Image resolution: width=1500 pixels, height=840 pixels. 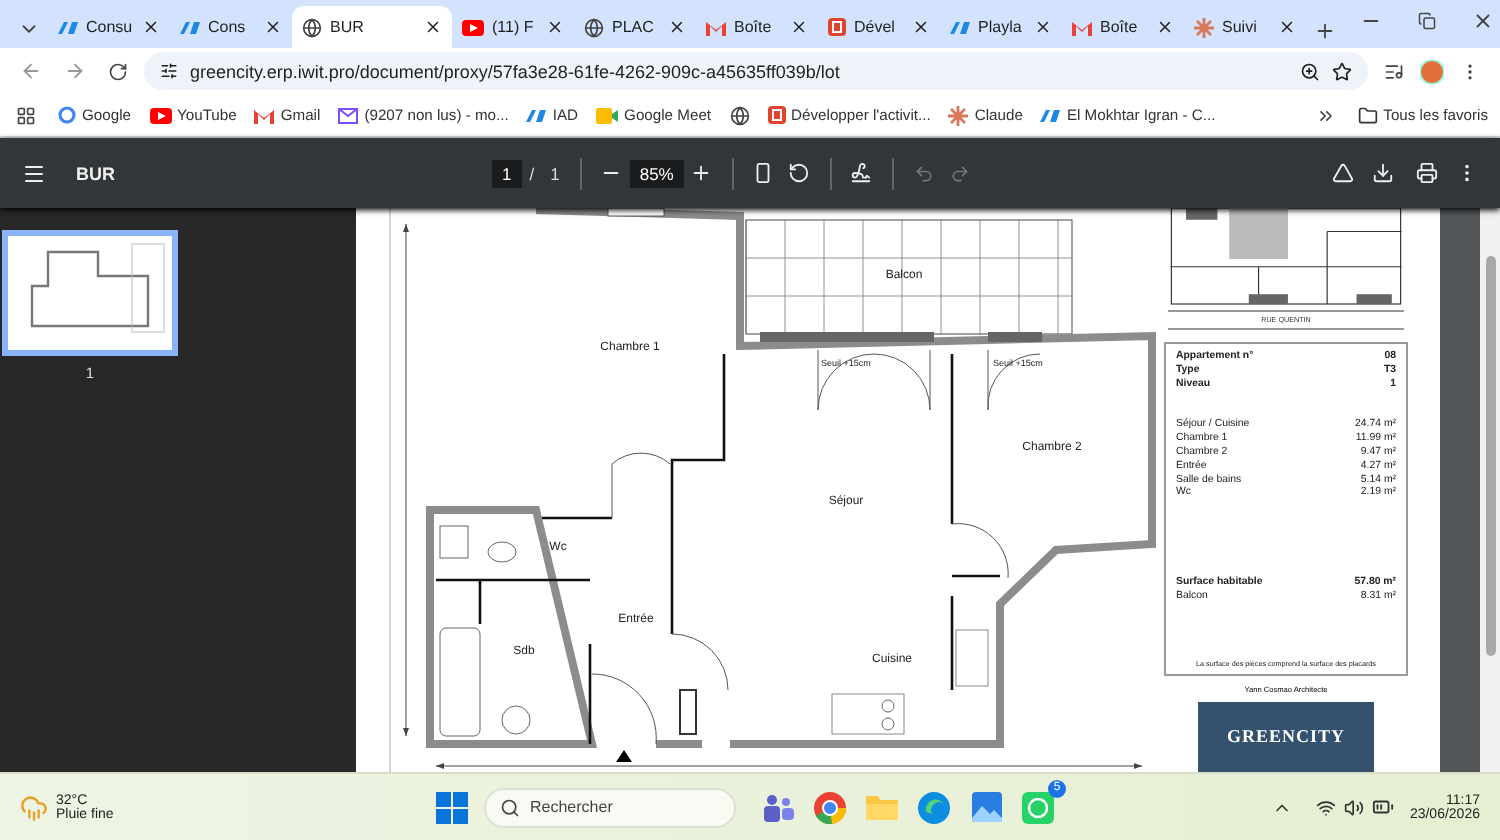 What do you see at coordinates (1310, 71) in the screenshot?
I see `zoom-icon` at bounding box center [1310, 71].